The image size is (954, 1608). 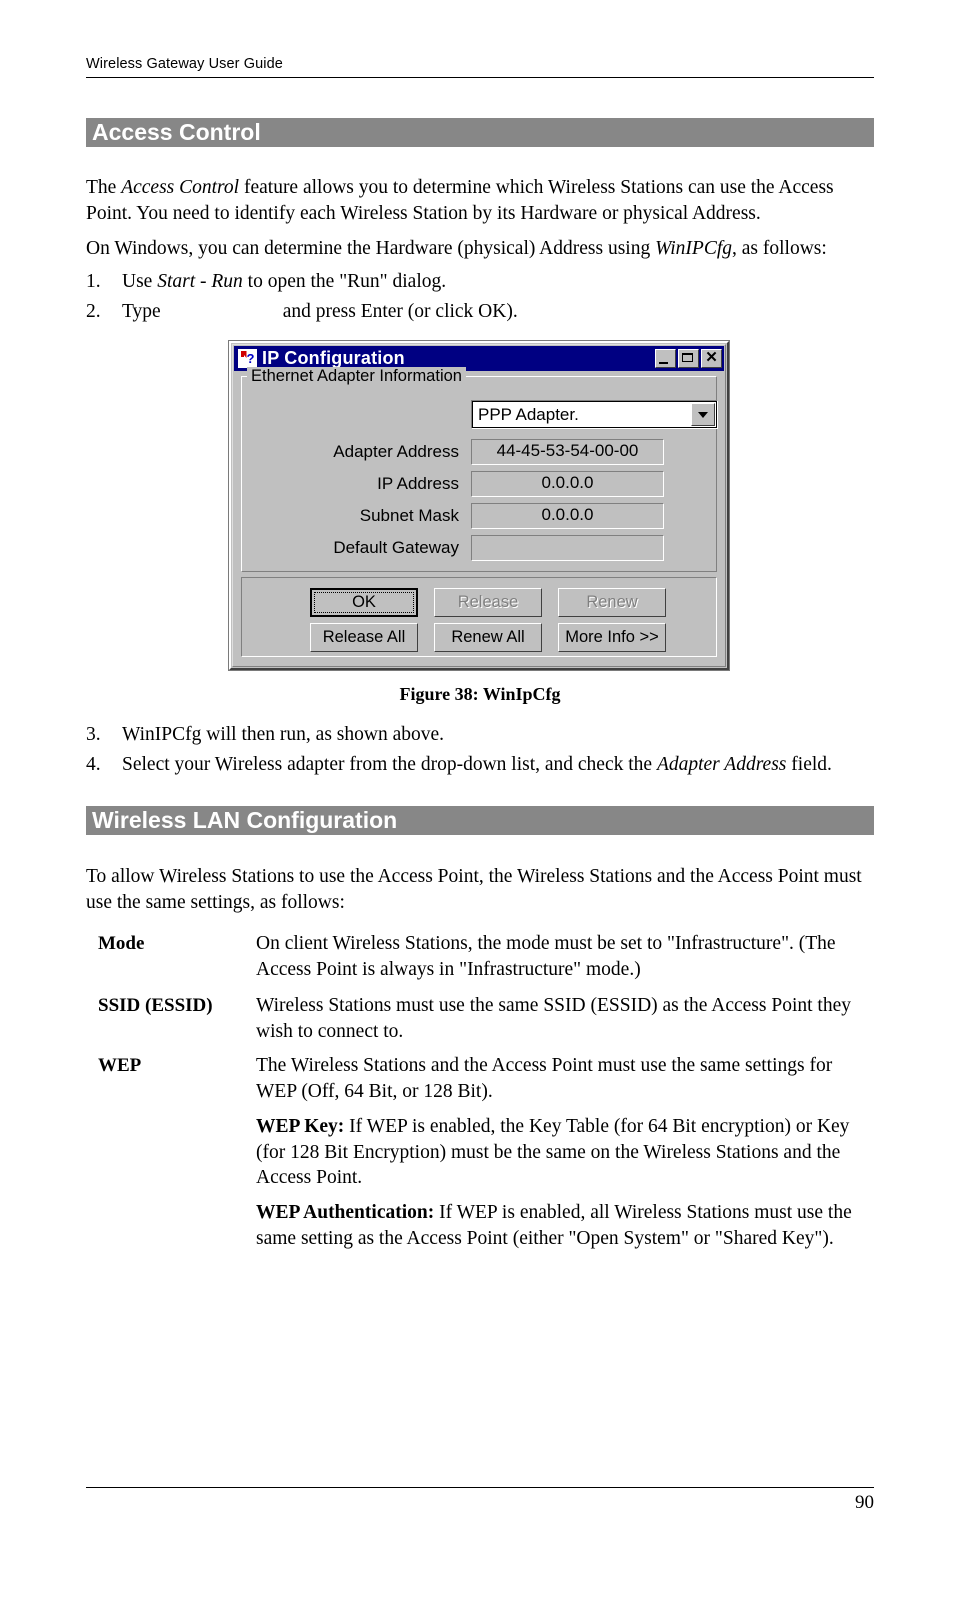 I want to click on running-head: Wireless Gateway User Guide, so click(x=184, y=64).